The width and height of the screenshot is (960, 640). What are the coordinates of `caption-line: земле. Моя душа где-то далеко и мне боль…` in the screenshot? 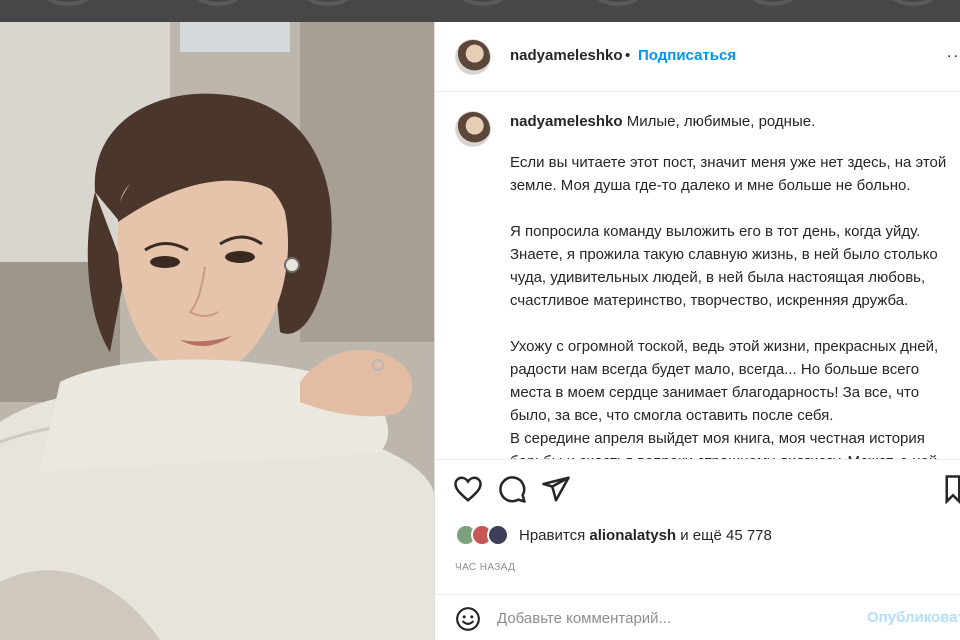 It's located at (710, 185).